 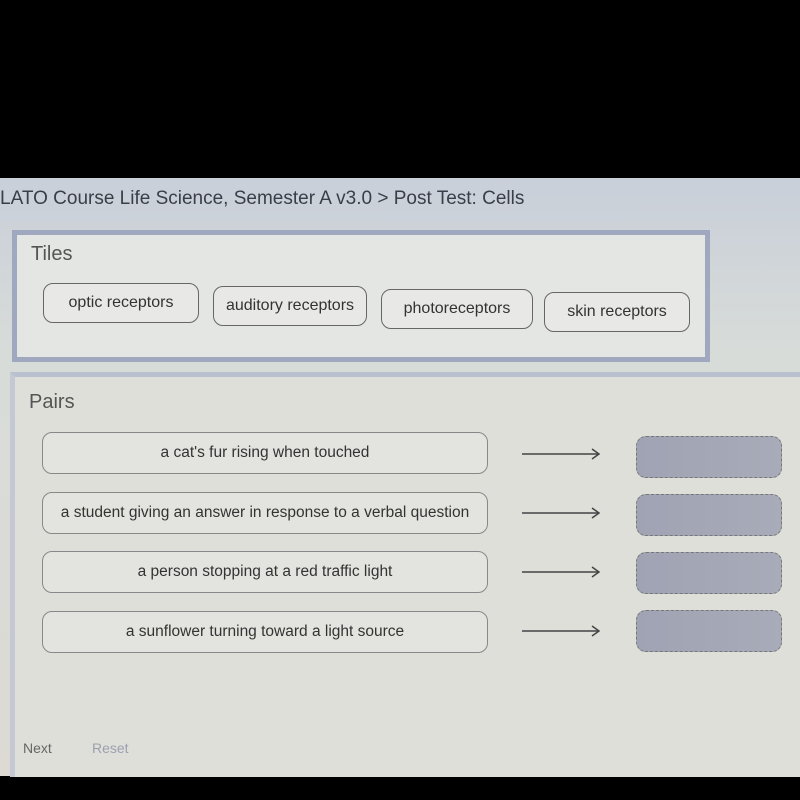 What do you see at coordinates (37, 748) in the screenshot?
I see `next-button: Next` at bounding box center [37, 748].